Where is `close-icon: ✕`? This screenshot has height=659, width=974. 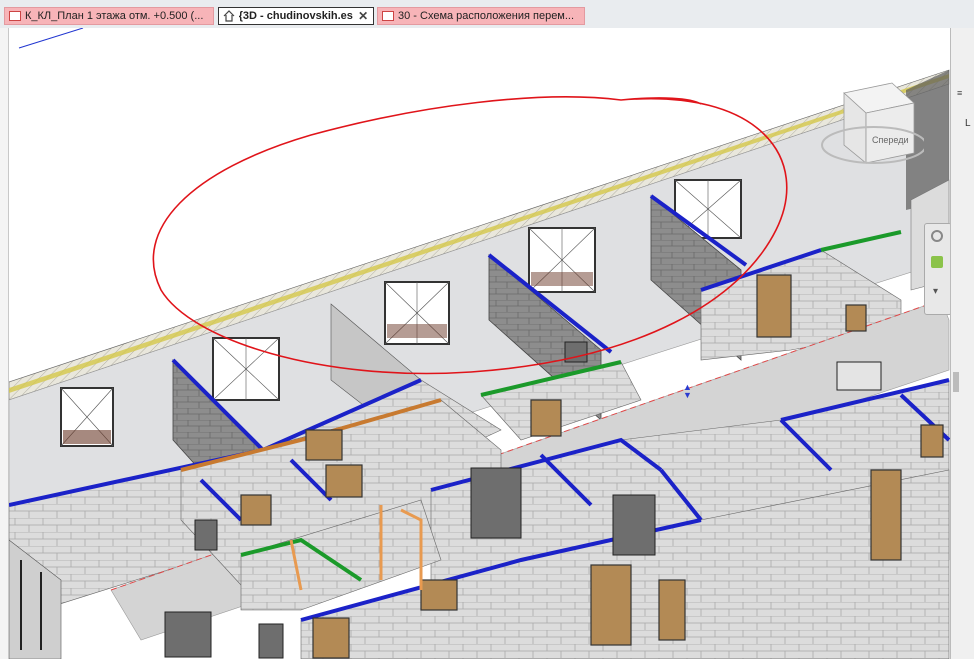
close-icon: ✕ is located at coordinates (363, 16).